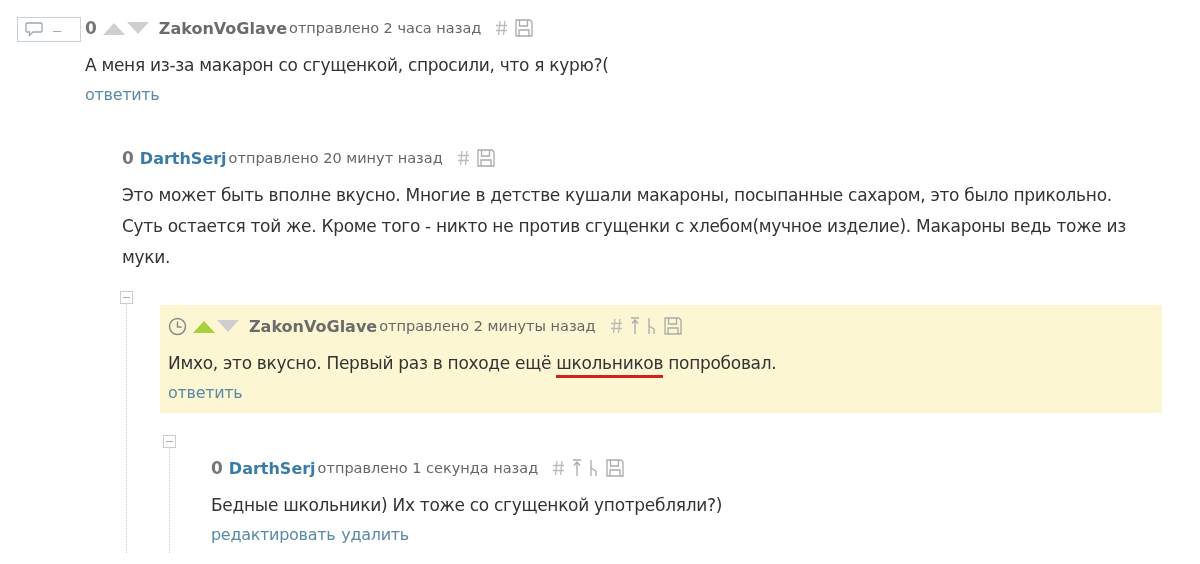 The image size is (1200, 564). What do you see at coordinates (661, 363) in the screenshot?
I see `comment-text: Имхо, это вкусно. Первый раз в походе ещё школьников попробовал.` at bounding box center [661, 363].